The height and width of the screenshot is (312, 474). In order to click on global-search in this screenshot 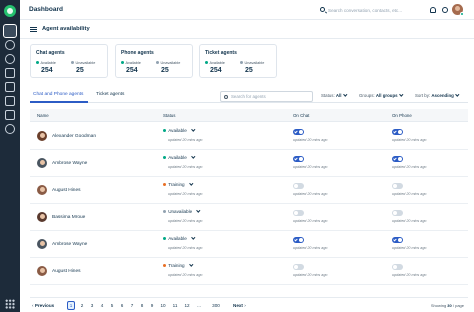, I will do `click(374, 10)`.